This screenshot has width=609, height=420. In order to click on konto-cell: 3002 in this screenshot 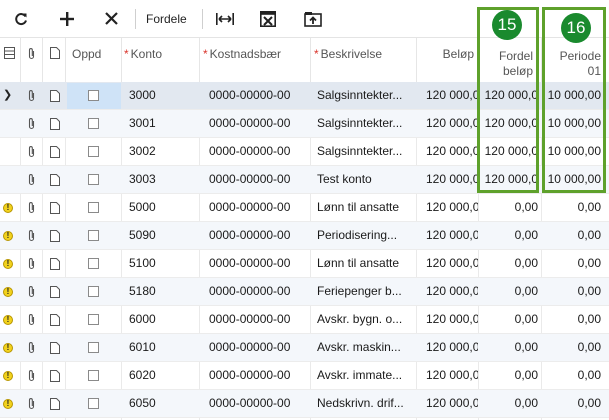, I will do `click(142, 151)`.